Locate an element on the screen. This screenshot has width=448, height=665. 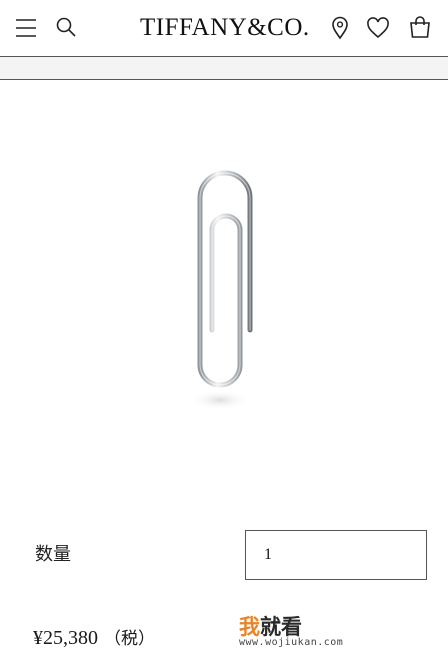
heart-icon is located at coordinates (378, 28).